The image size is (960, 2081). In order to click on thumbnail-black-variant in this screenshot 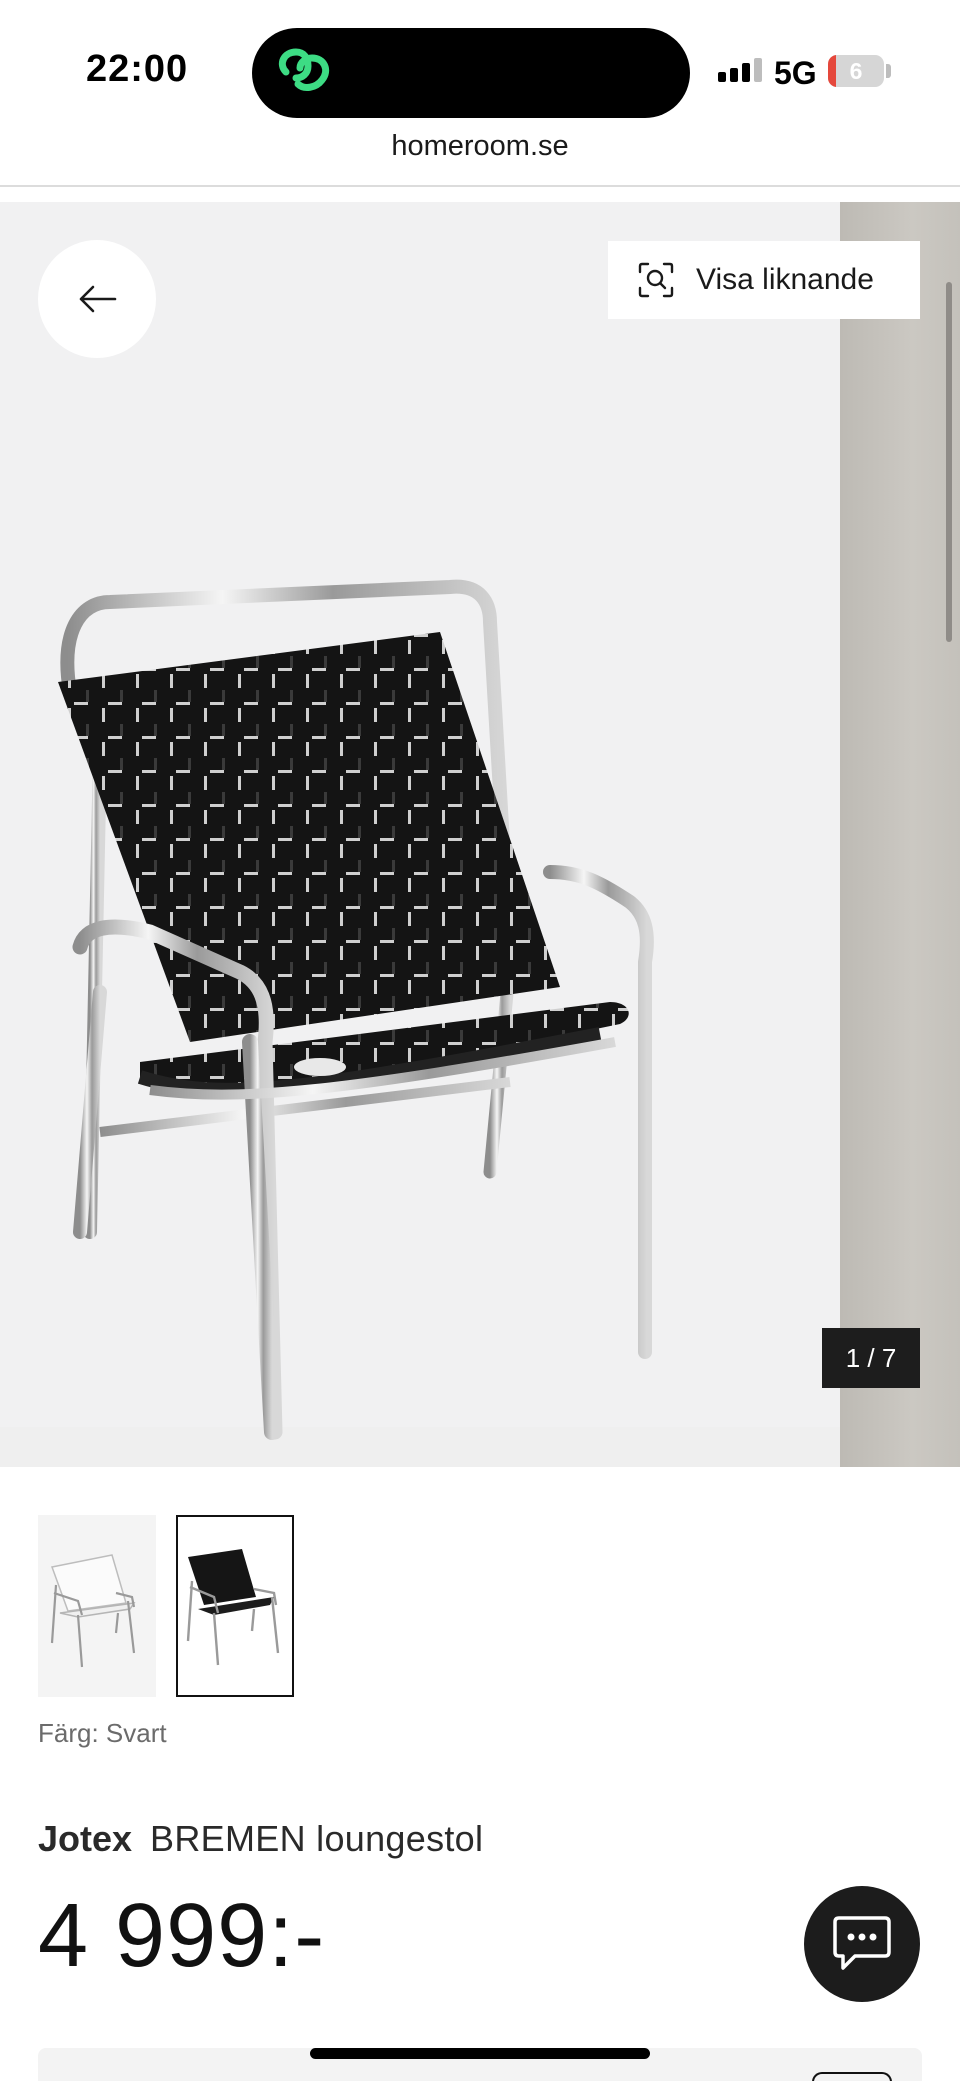, I will do `click(235, 1606)`.